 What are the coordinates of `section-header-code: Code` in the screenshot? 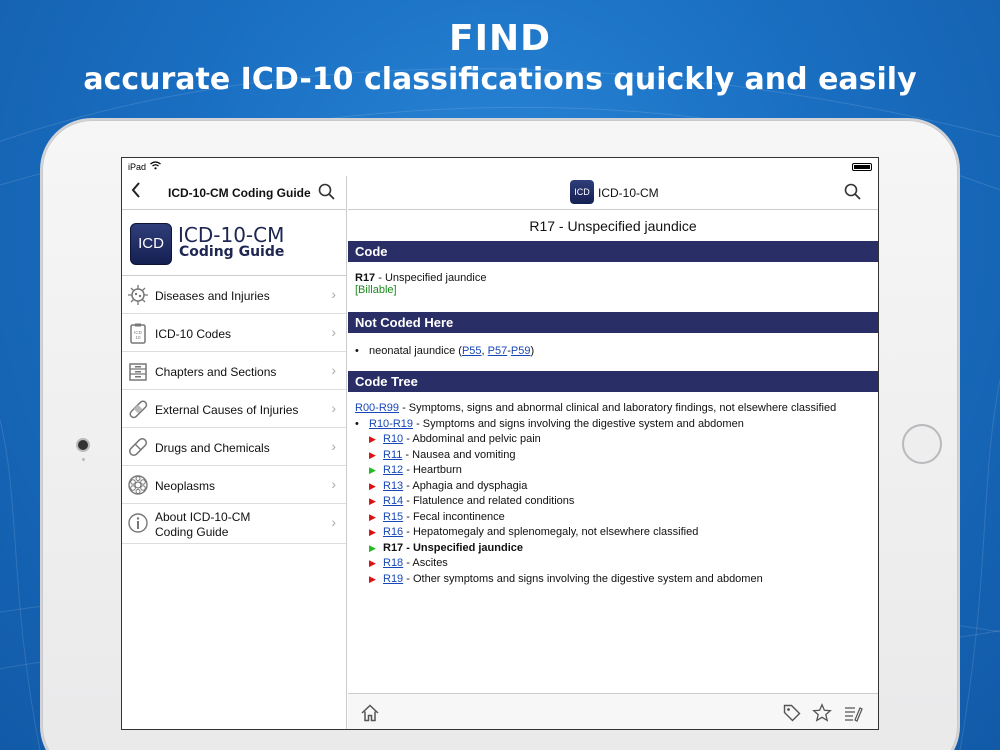 It's located at (613, 251).